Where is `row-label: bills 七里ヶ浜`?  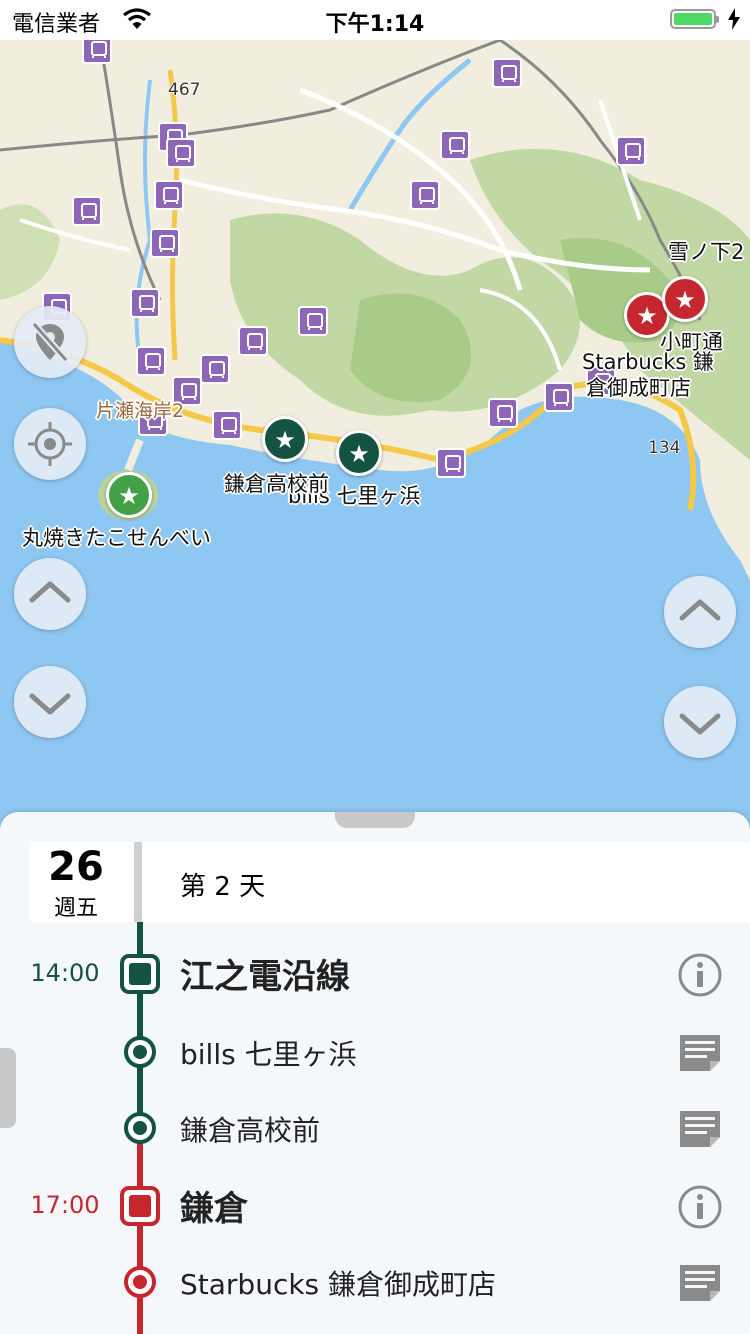
row-label: bills 七里ヶ浜 is located at coordinates (268, 1054).